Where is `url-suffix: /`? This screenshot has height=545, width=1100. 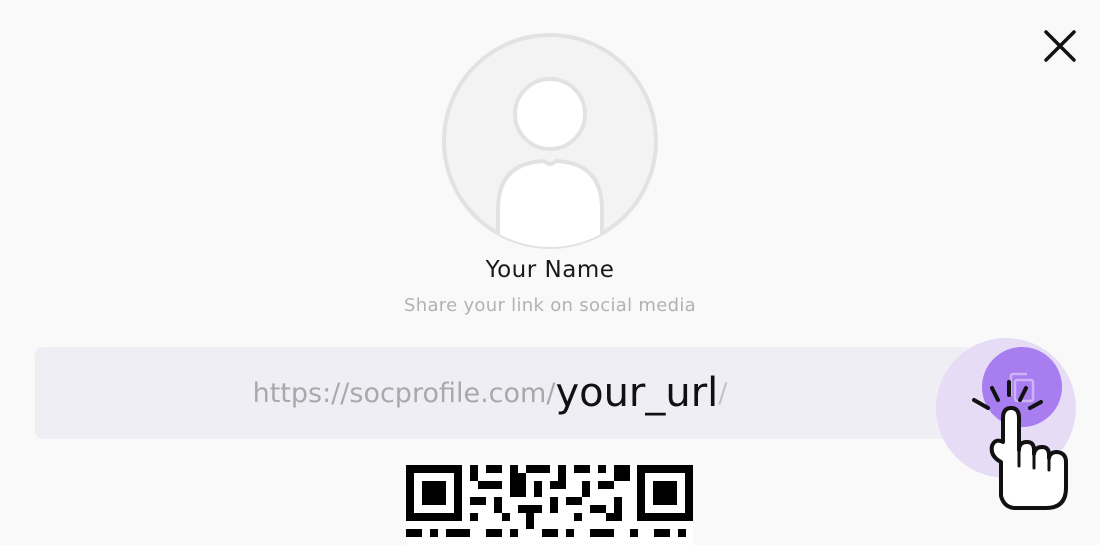 url-suffix: / is located at coordinates (723, 393).